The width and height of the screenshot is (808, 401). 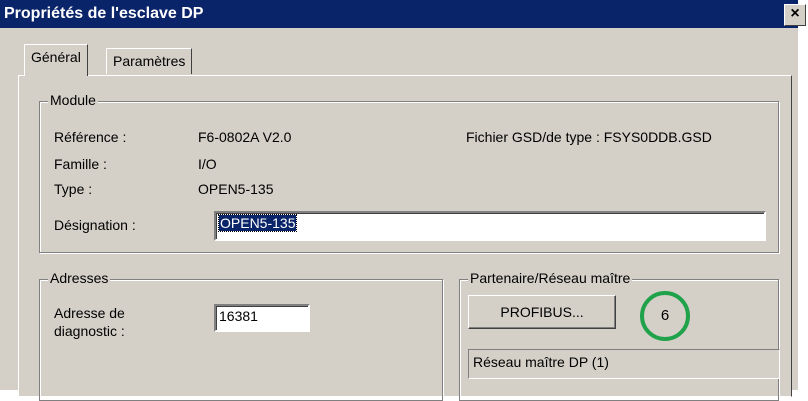 What do you see at coordinates (550, 278) in the screenshot?
I see `partner-legend: Partenaire/Réseau maître` at bounding box center [550, 278].